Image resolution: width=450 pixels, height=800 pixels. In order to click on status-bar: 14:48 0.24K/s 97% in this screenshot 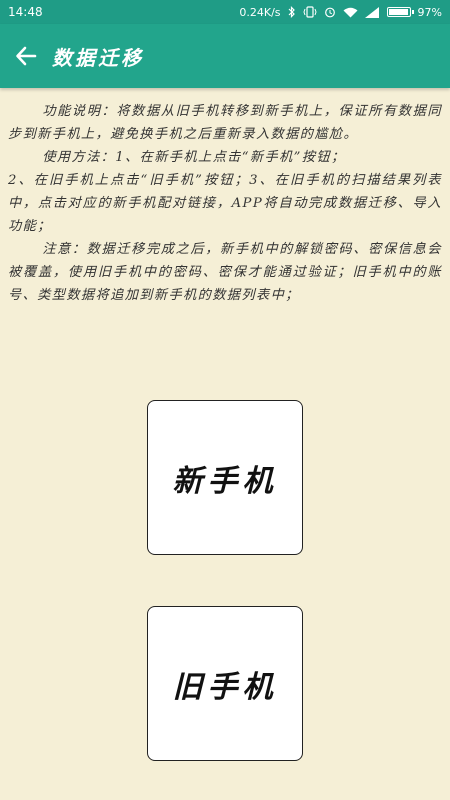, I will do `click(225, 12)`.